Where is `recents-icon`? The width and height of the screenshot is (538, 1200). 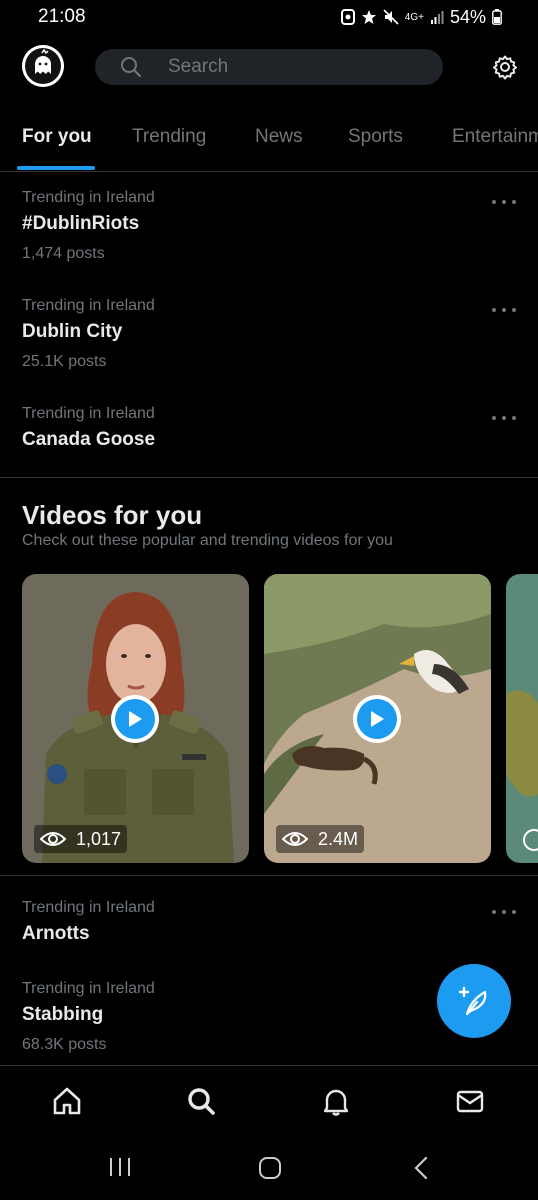 recents-icon is located at coordinates (120, 1167).